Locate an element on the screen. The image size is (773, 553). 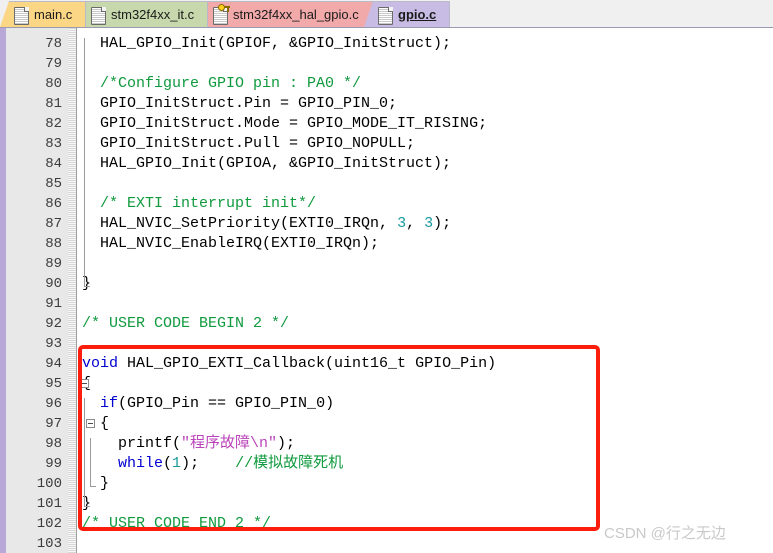
code-line: 80 /*Configure GPIO pin : PA0 */ is located at coordinates (386, 84).